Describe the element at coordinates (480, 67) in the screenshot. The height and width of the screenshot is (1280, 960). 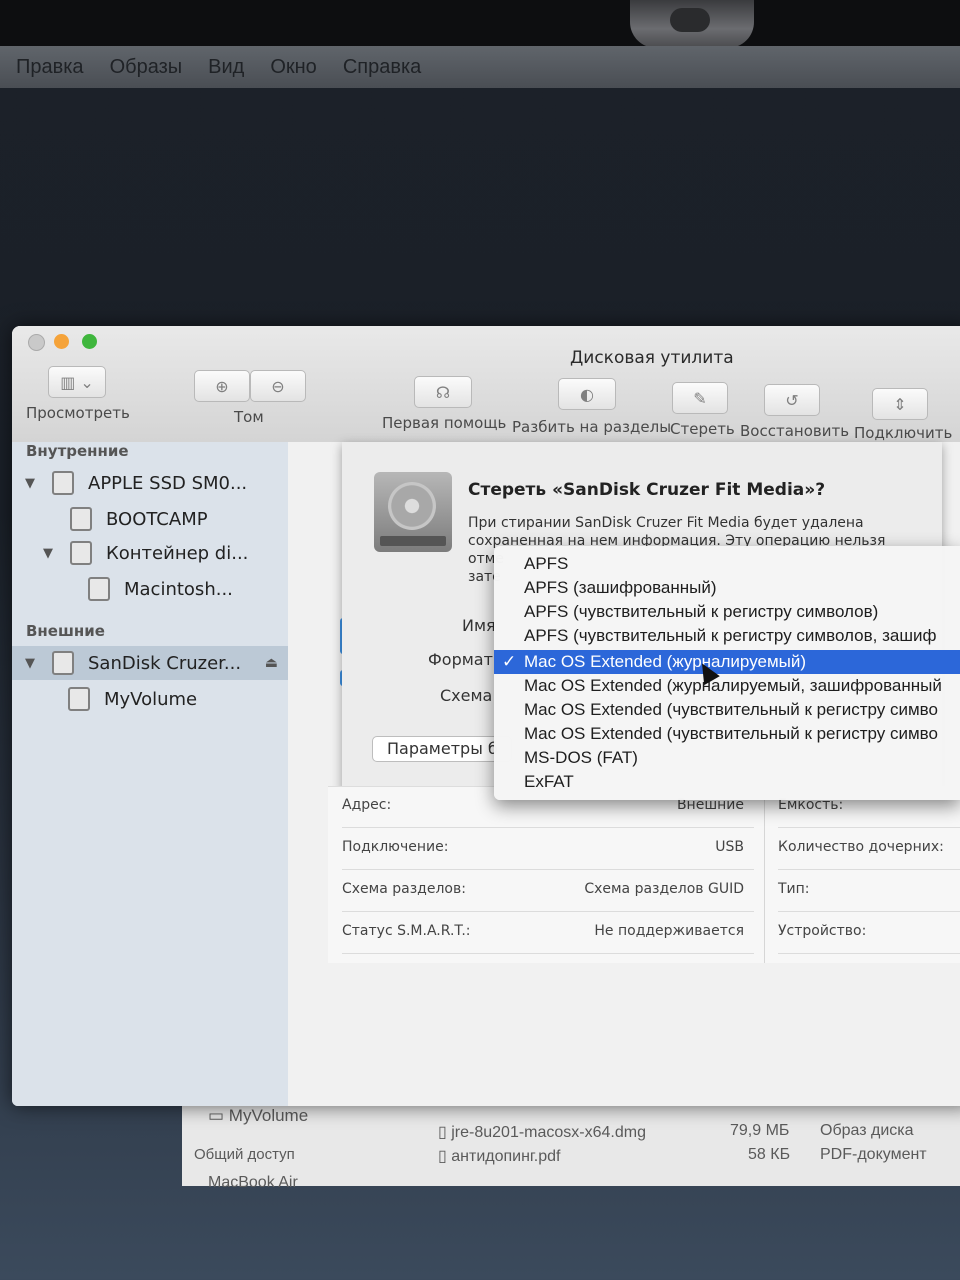
I see `menu-bar: Правка Образы Вид Окно Справка` at that location.